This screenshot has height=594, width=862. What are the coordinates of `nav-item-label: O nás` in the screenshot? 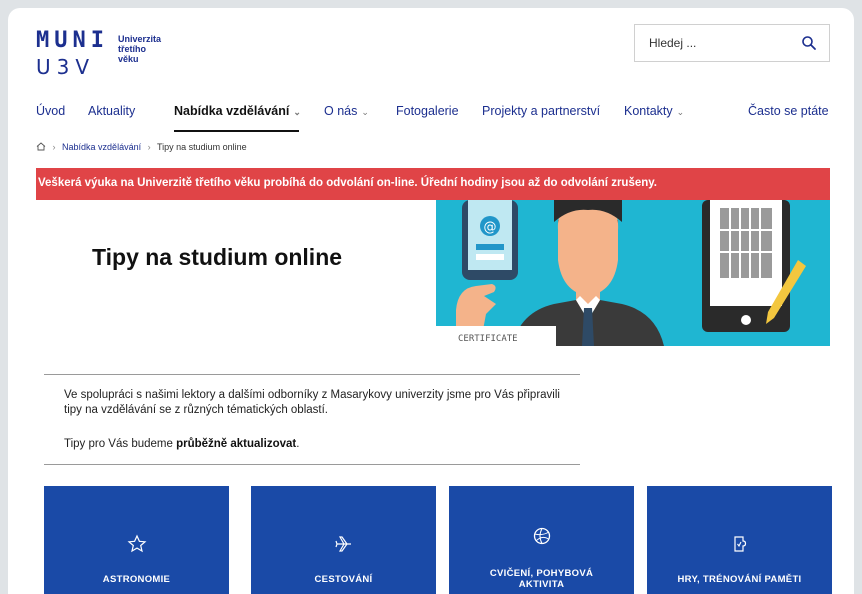 It's located at (341, 111).